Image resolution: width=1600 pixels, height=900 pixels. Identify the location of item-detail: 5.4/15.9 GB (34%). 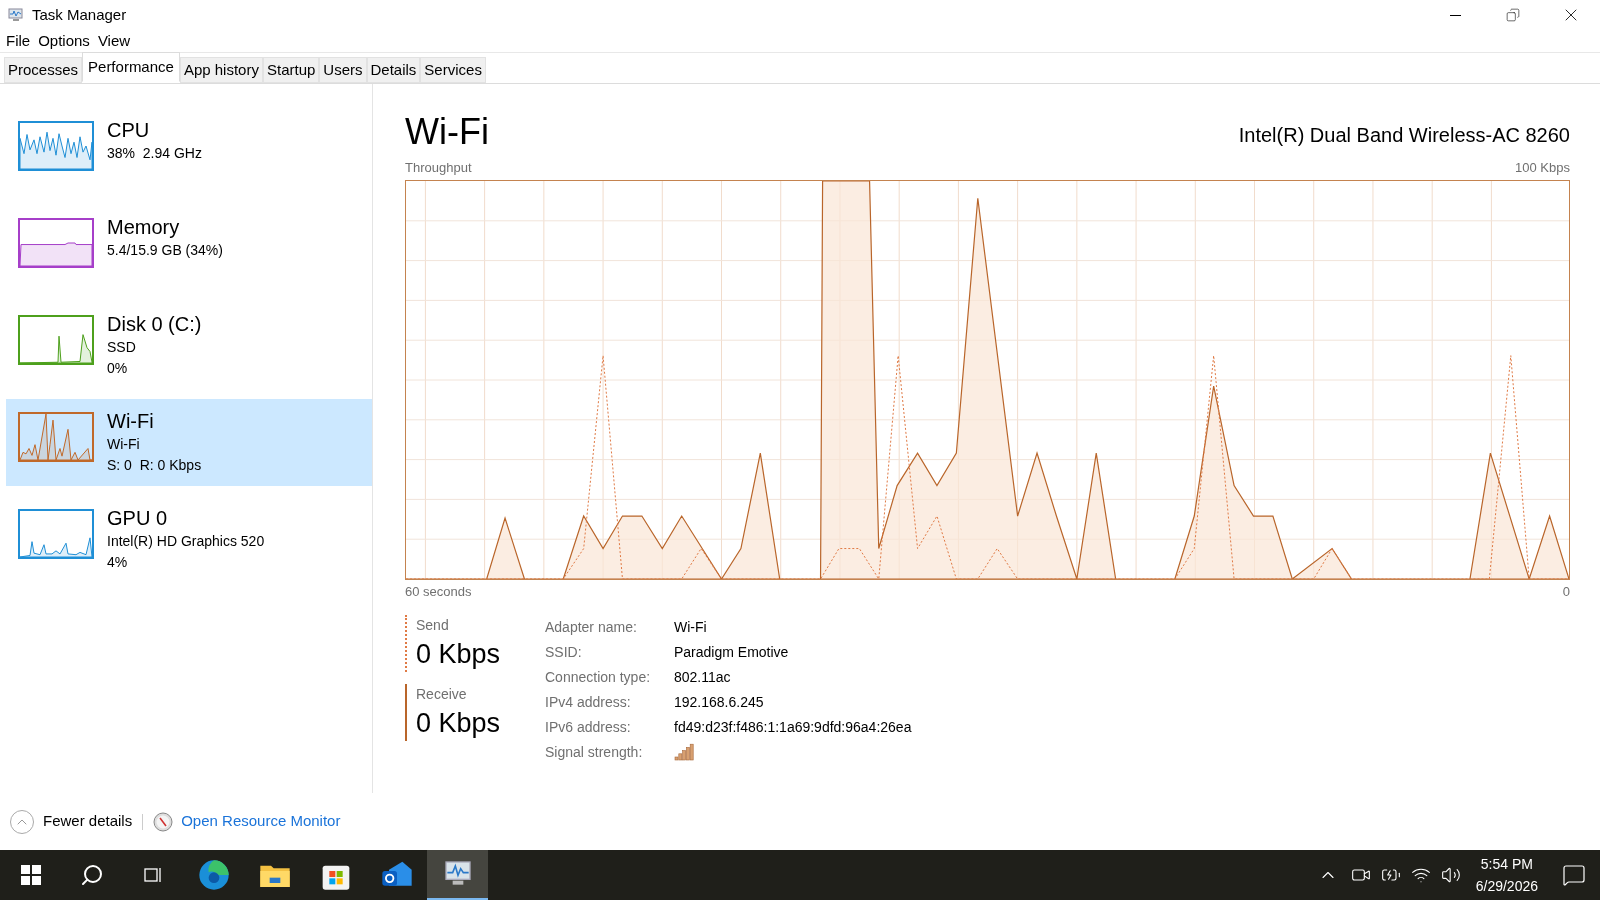
(165, 250).